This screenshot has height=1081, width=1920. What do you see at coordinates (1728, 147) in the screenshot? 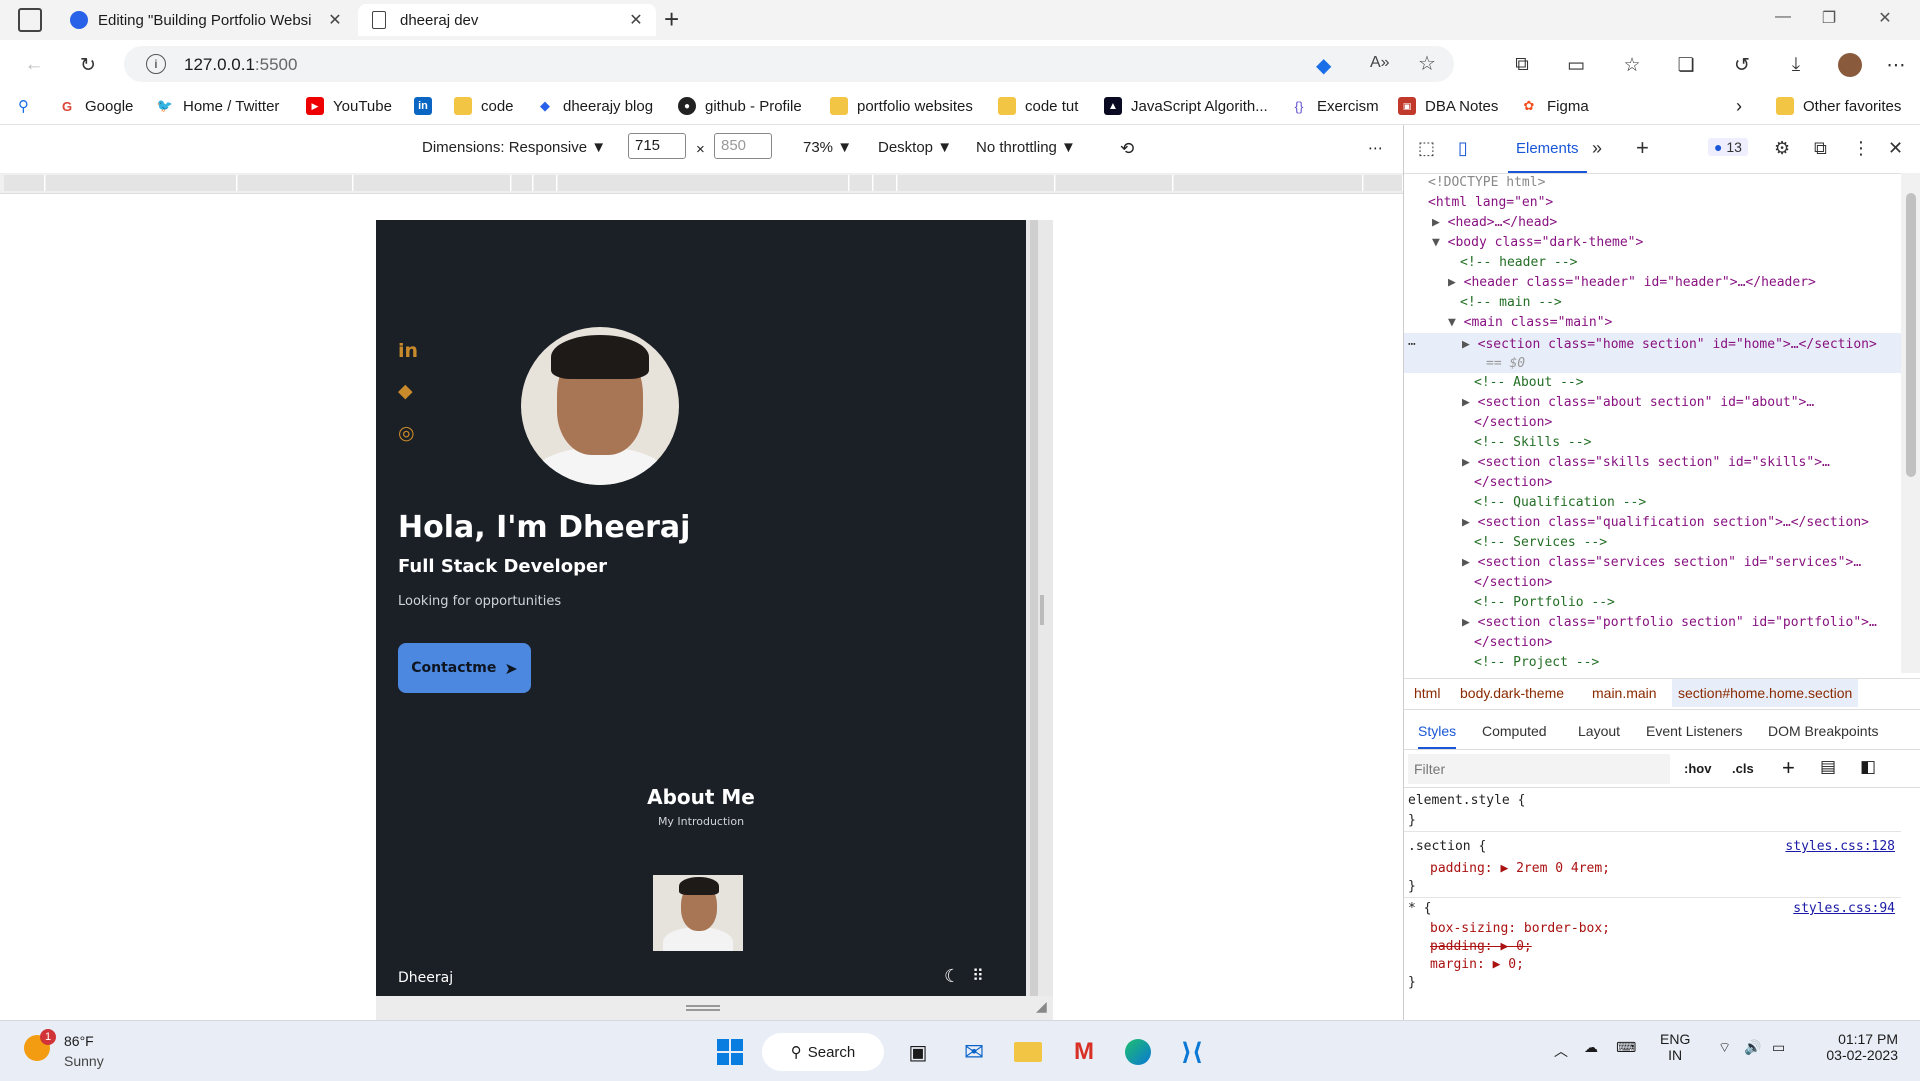
I see `issues-badge: ● 13` at bounding box center [1728, 147].